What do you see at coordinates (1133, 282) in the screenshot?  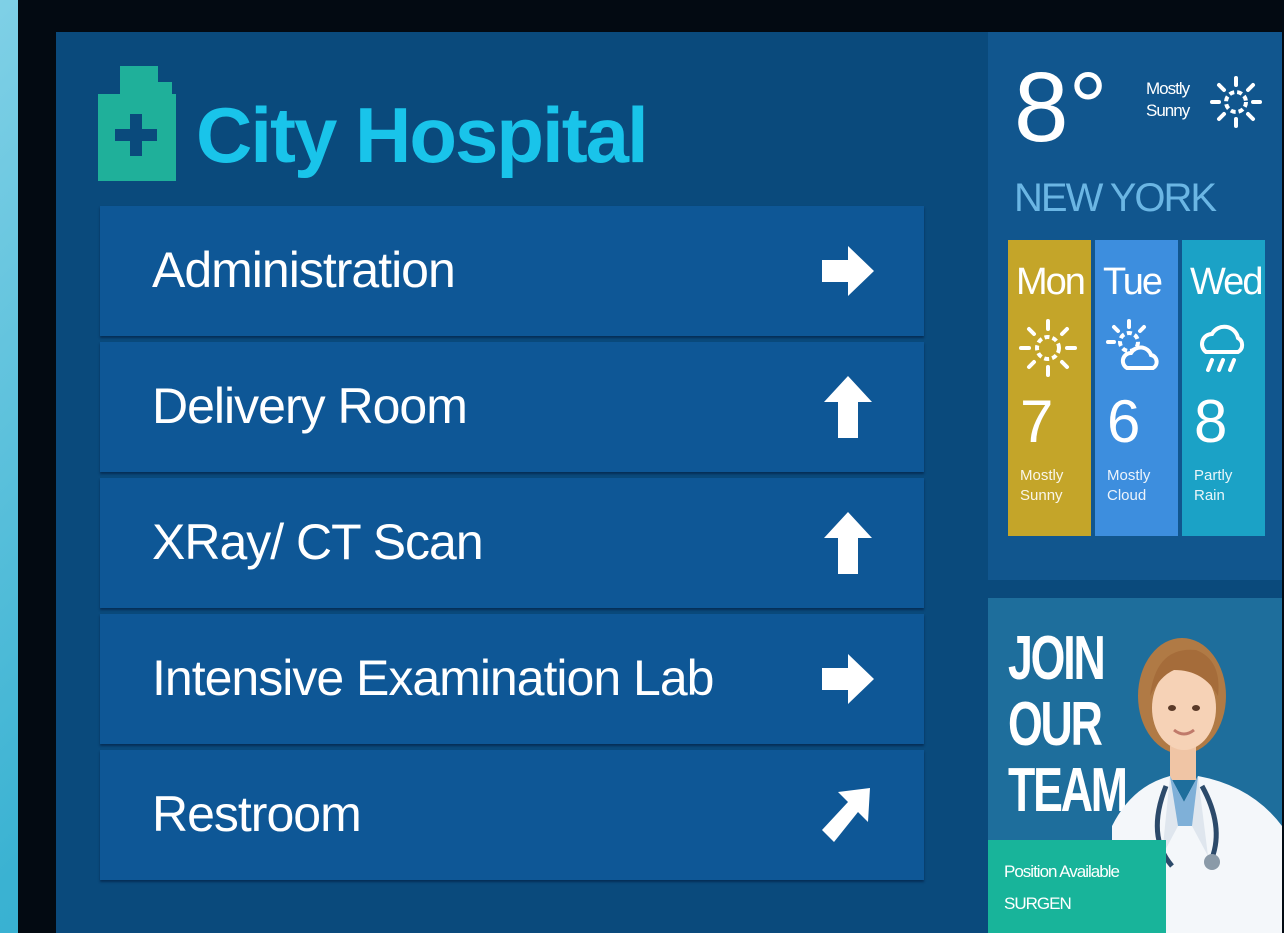 I see `forecast-day-name: Tue` at bounding box center [1133, 282].